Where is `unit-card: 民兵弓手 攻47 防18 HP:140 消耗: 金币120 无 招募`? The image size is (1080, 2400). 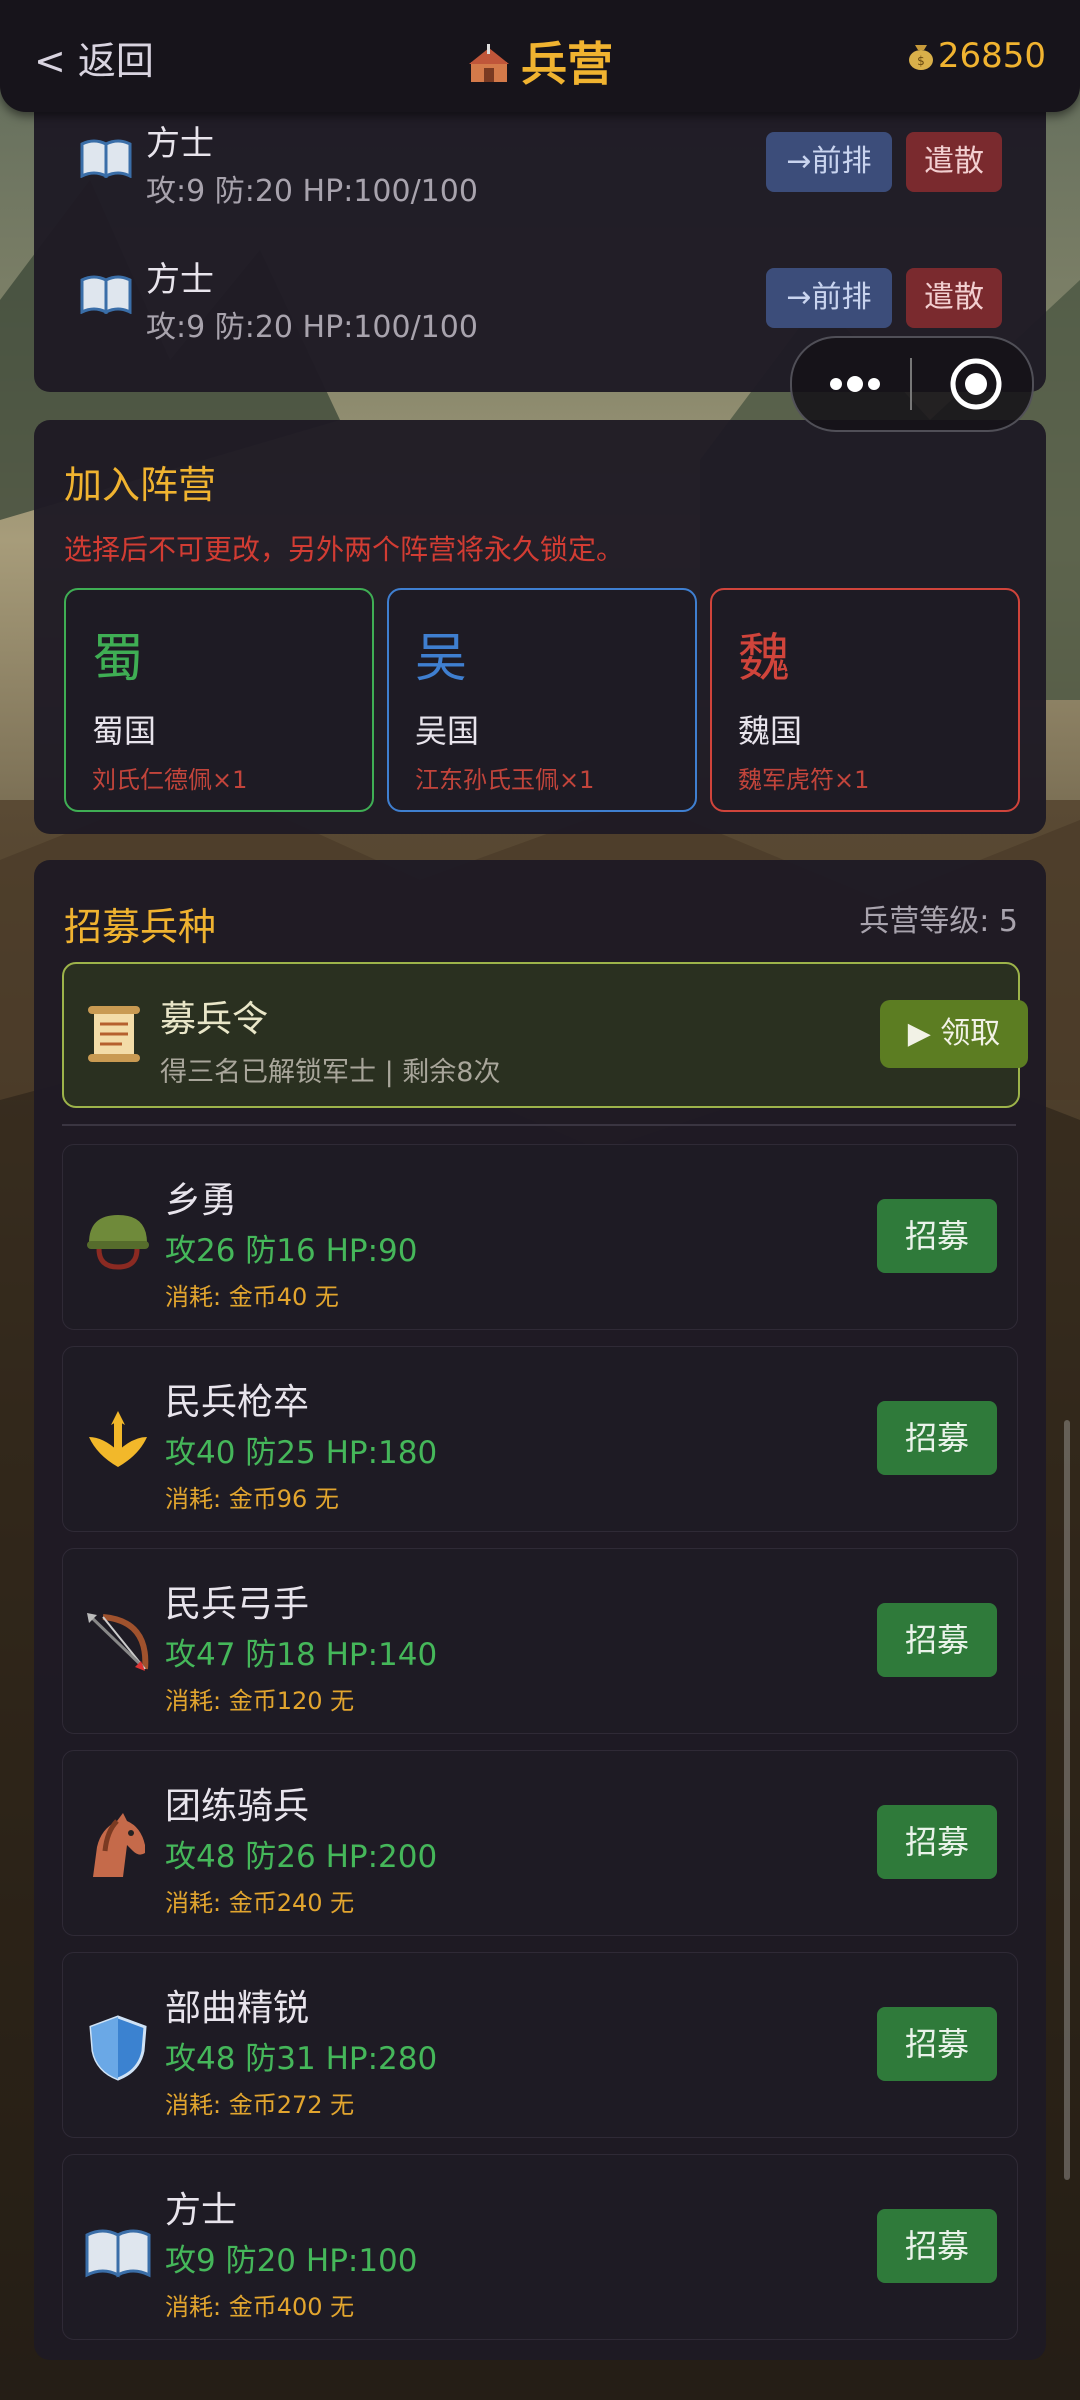 unit-card: 民兵弓手 攻47 防18 HP:140 消耗: 金币120 无 招募 is located at coordinates (540, 1641).